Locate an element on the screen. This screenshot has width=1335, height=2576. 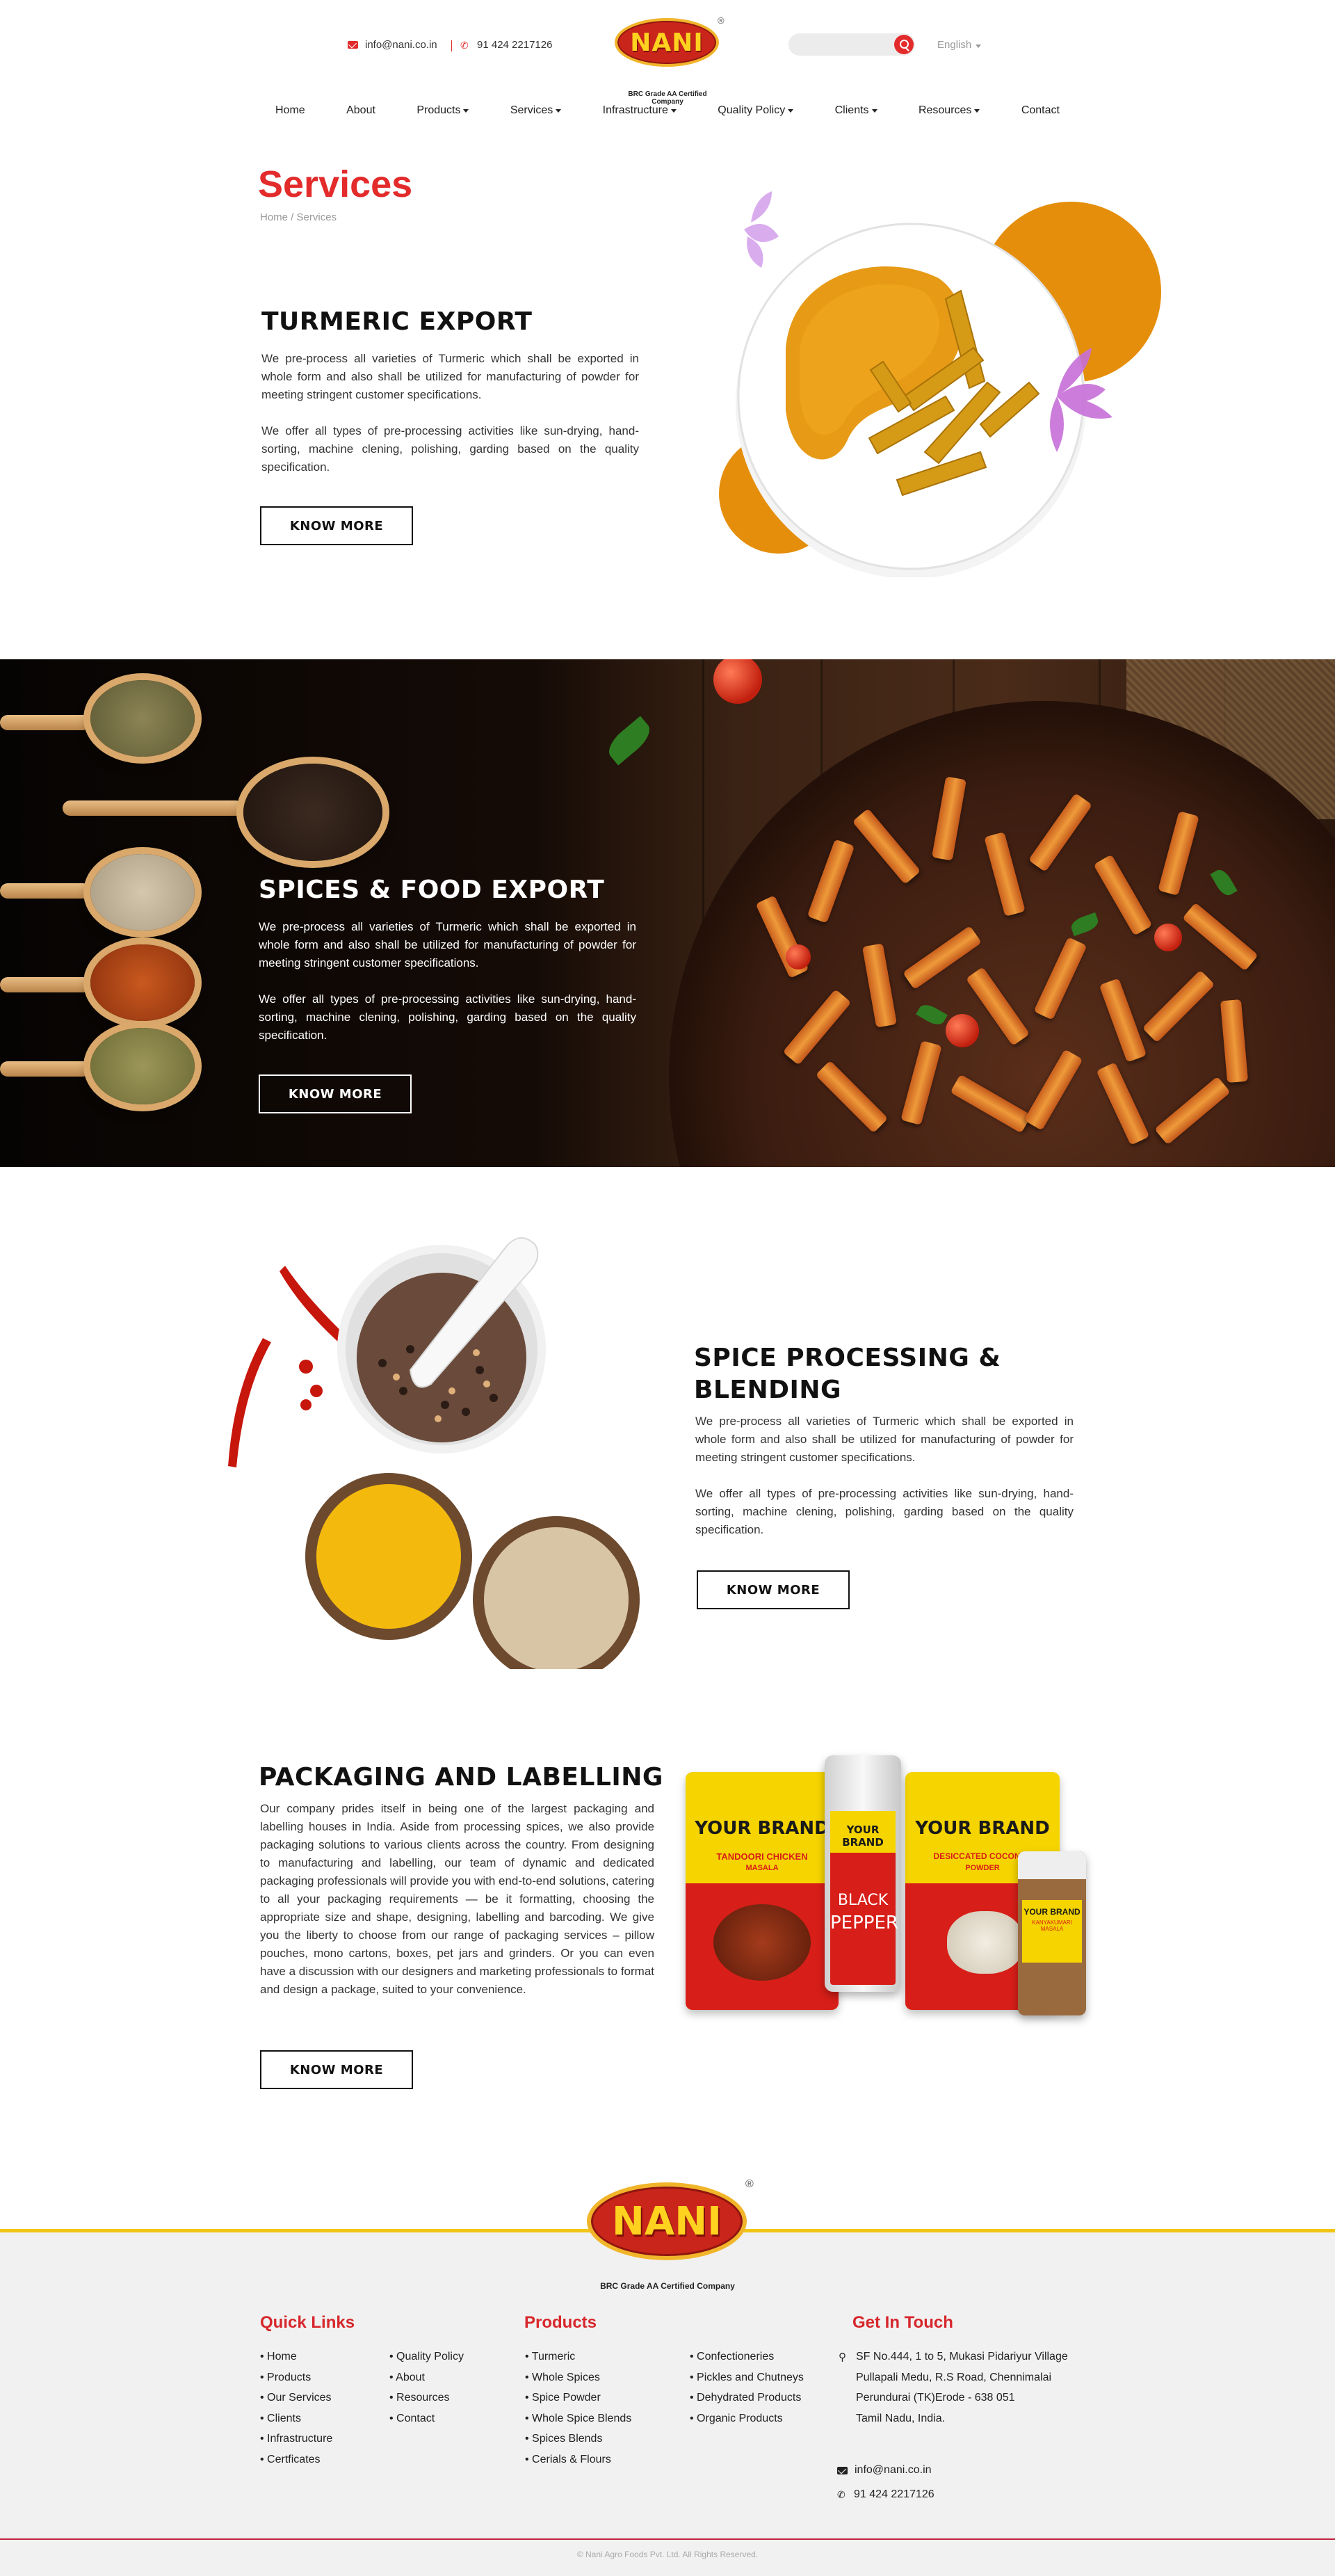
nav-item: About is located at coordinates (360, 110).